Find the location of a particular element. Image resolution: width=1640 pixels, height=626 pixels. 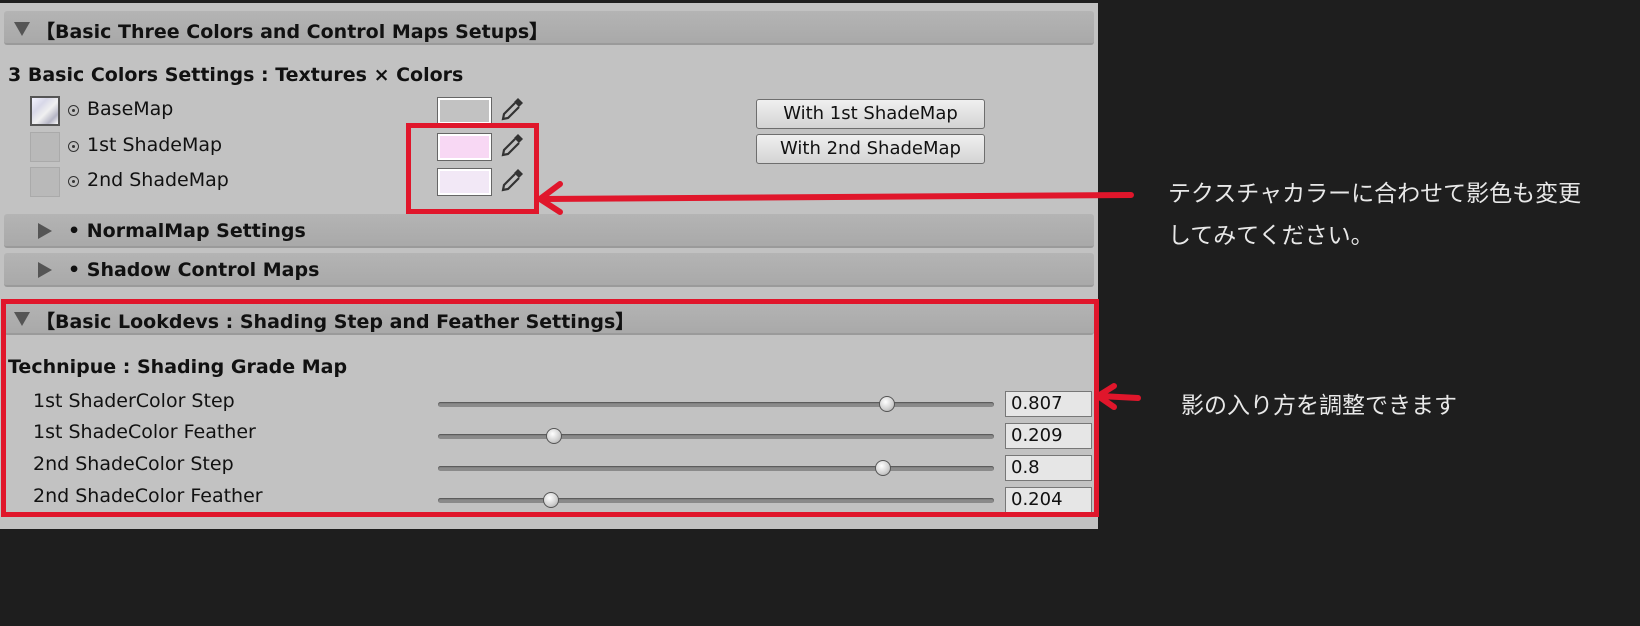

color-note: テクスチャカラーに合わせて影色も変更 してみてください。 is located at coordinates (1374, 215).